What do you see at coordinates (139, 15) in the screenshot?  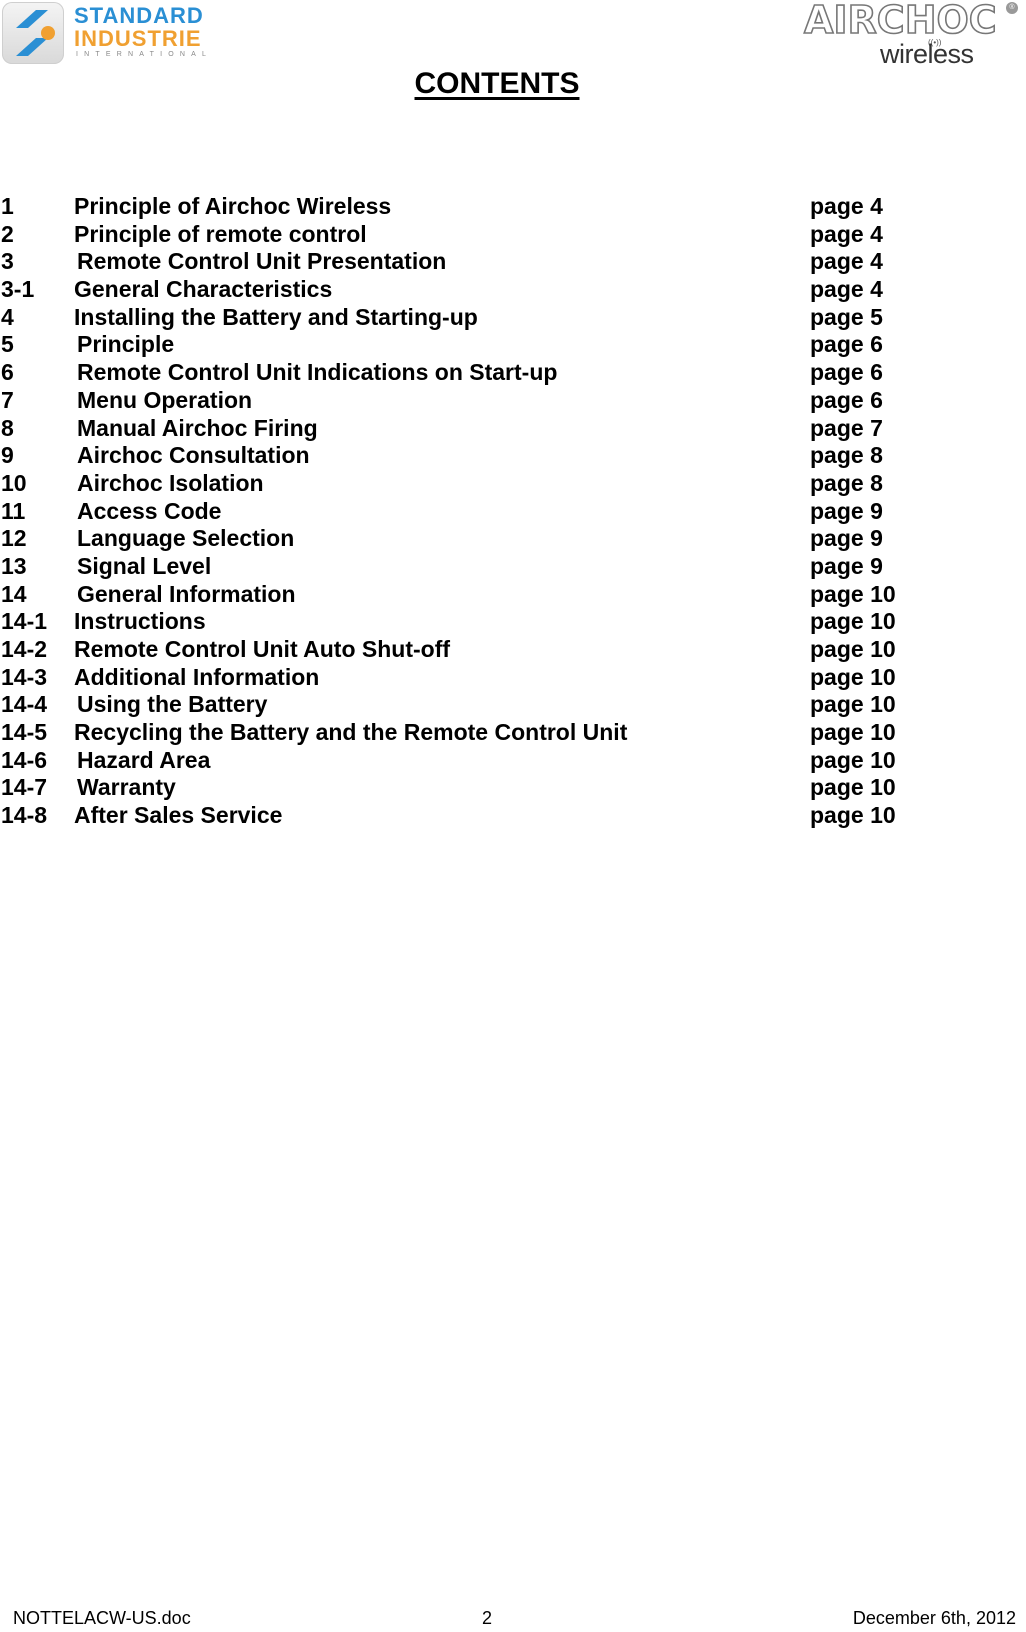 I see `logo-text-standard: STANDARD` at bounding box center [139, 15].